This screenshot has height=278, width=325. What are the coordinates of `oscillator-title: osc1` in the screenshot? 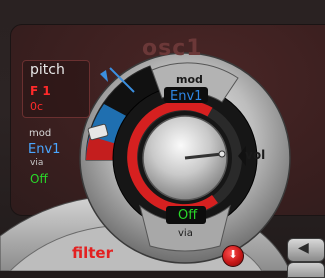 It's located at (172, 48).